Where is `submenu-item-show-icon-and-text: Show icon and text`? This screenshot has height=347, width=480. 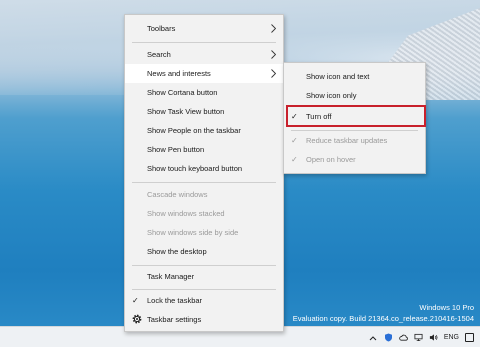 submenu-item-show-icon-and-text: Show icon and text is located at coordinates (354, 76).